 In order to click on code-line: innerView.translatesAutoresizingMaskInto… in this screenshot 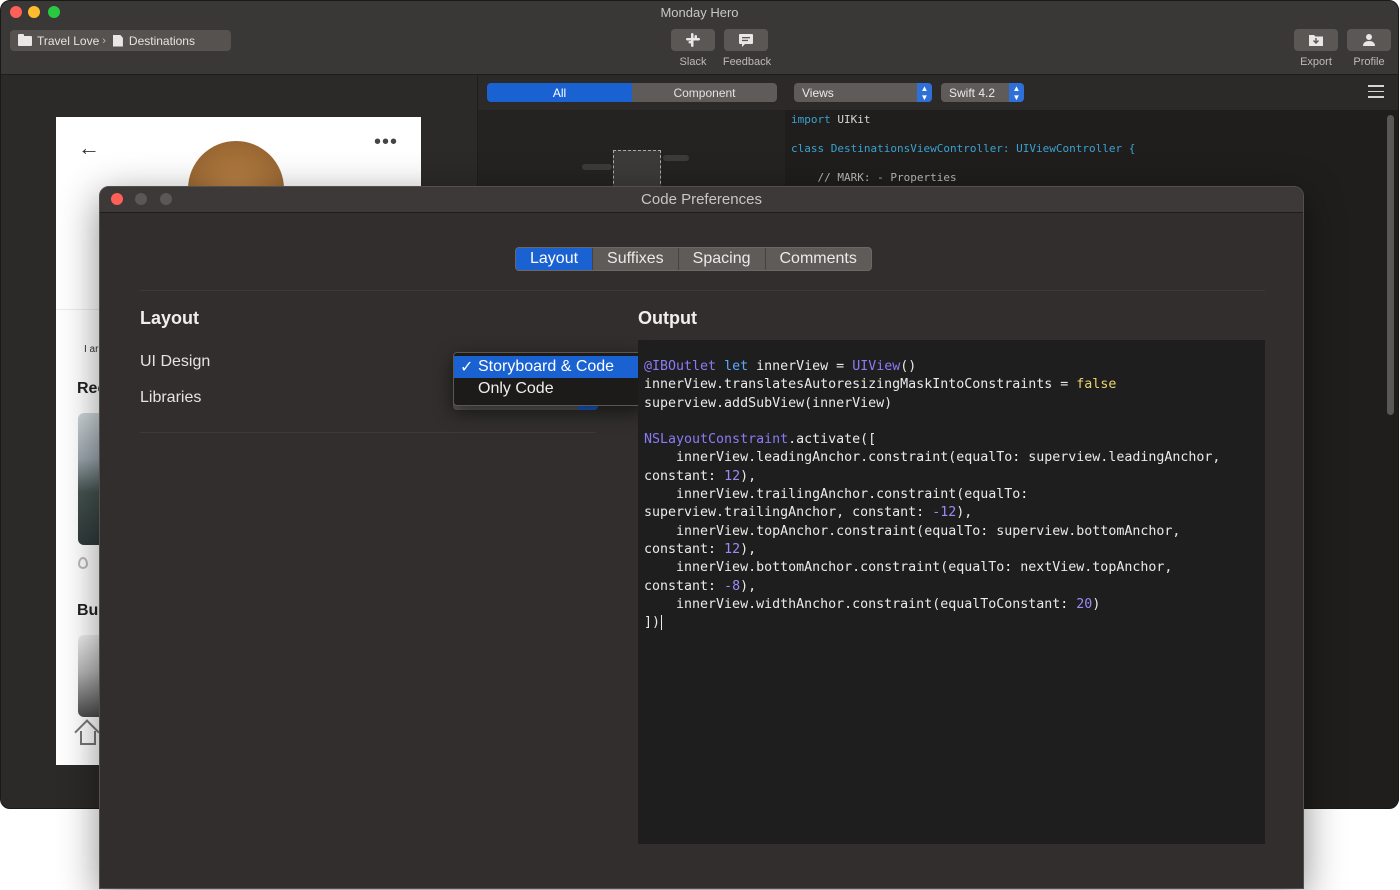, I will do `click(880, 385)`.